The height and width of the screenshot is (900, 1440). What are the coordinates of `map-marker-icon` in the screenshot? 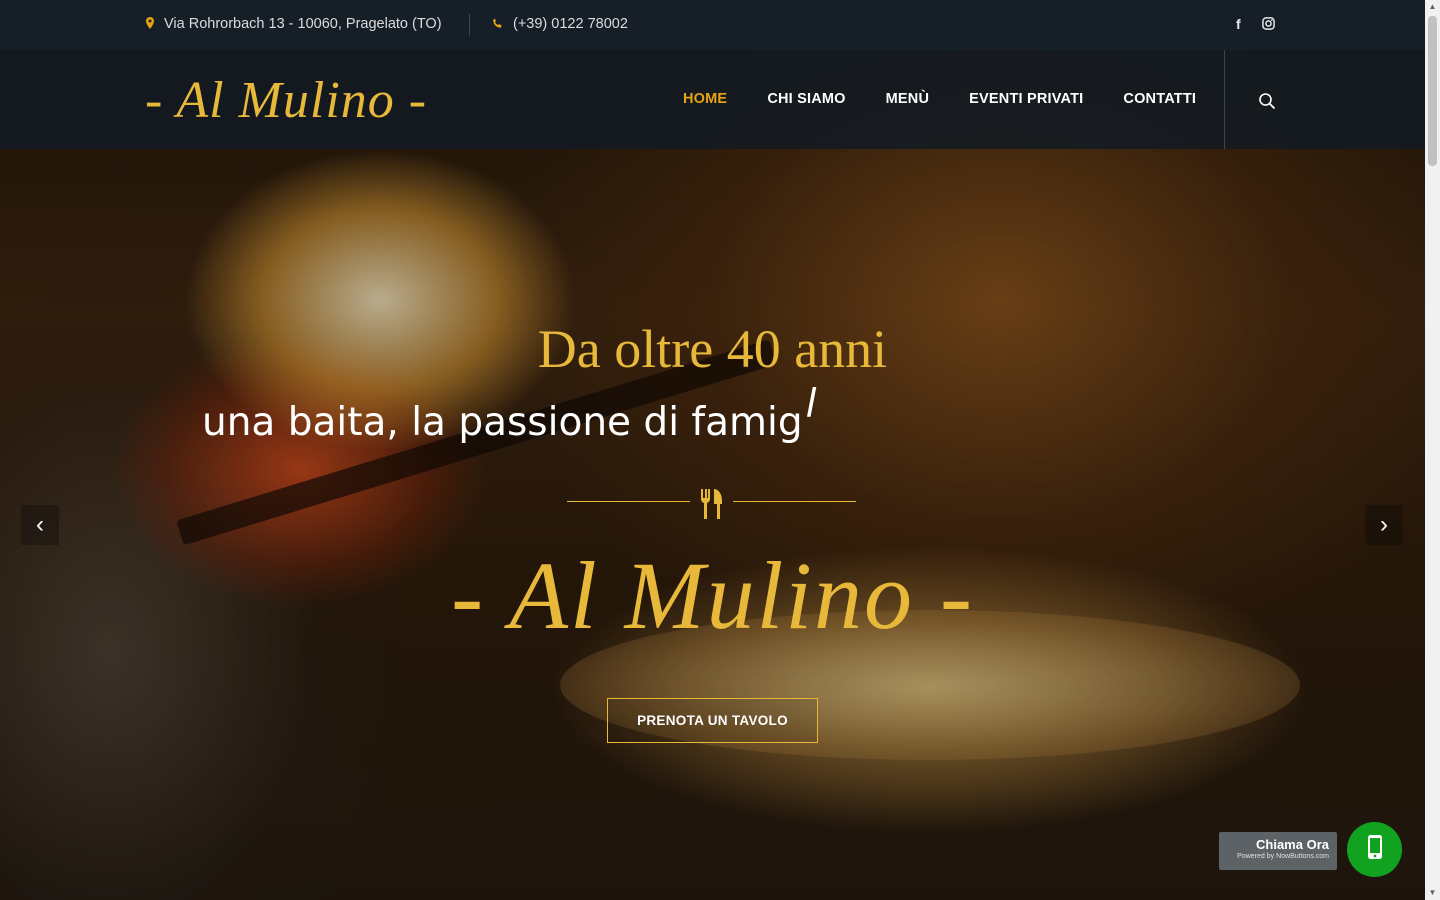 It's located at (150, 24).